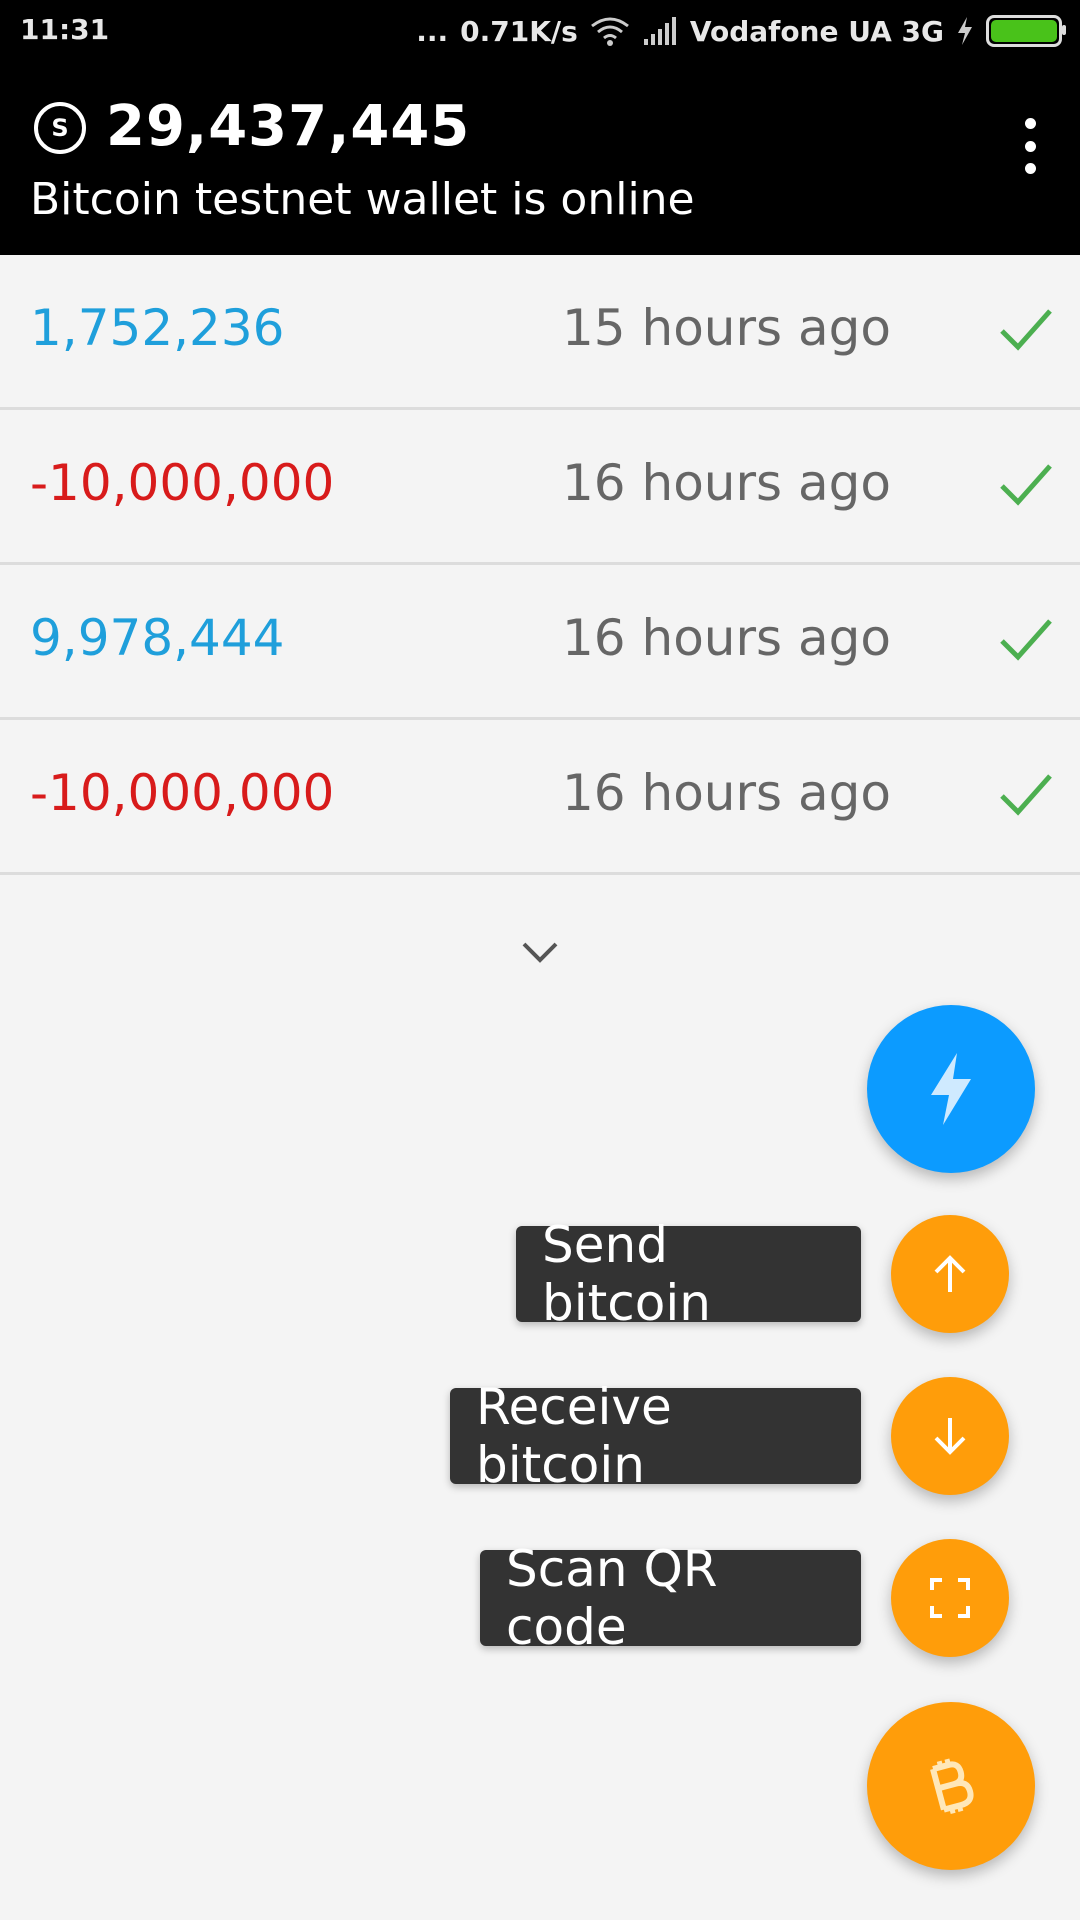 This screenshot has width=1080, height=1920. Describe the element at coordinates (816, 31) in the screenshot. I see `carrier-name: Vodafone UA 3G` at that location.